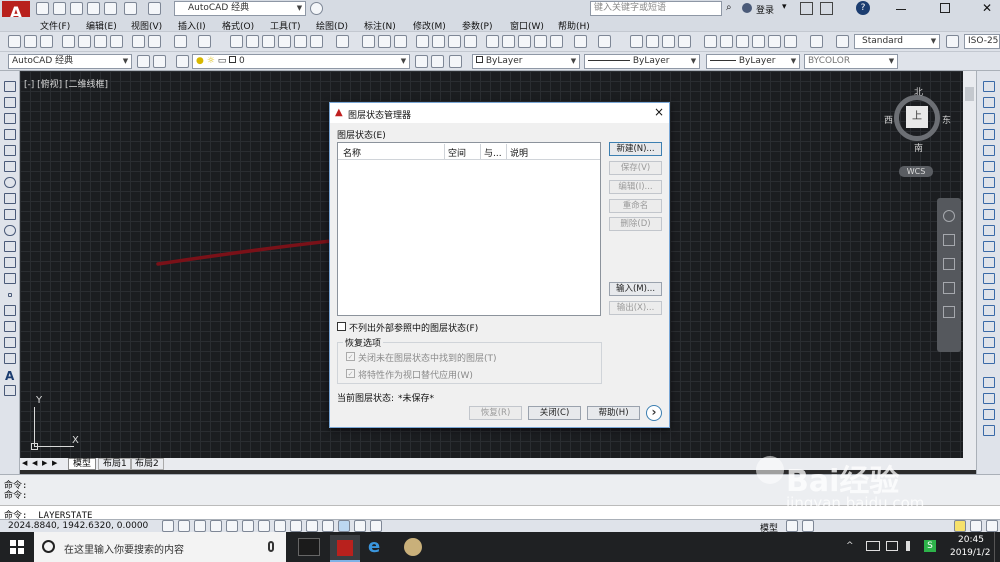 The height and width of the screenshot is (562, 1000). I want to click on arc-icon, so click(10, 166).